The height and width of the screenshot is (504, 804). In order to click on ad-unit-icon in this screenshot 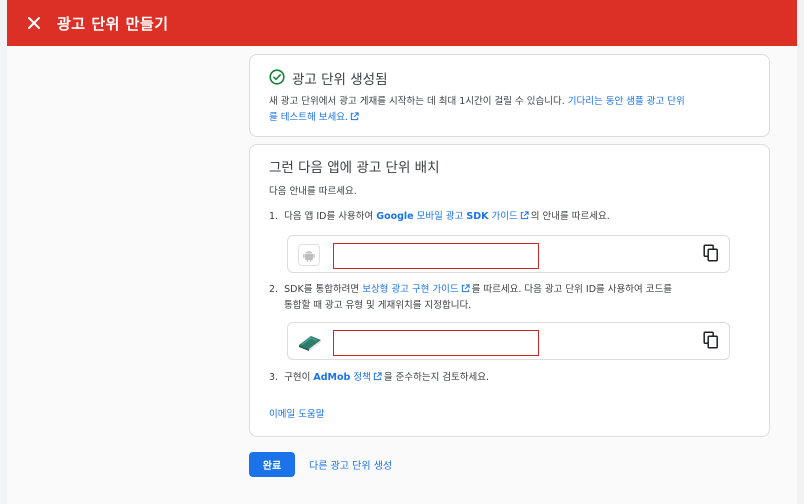, I will do `click(310, 343)`.